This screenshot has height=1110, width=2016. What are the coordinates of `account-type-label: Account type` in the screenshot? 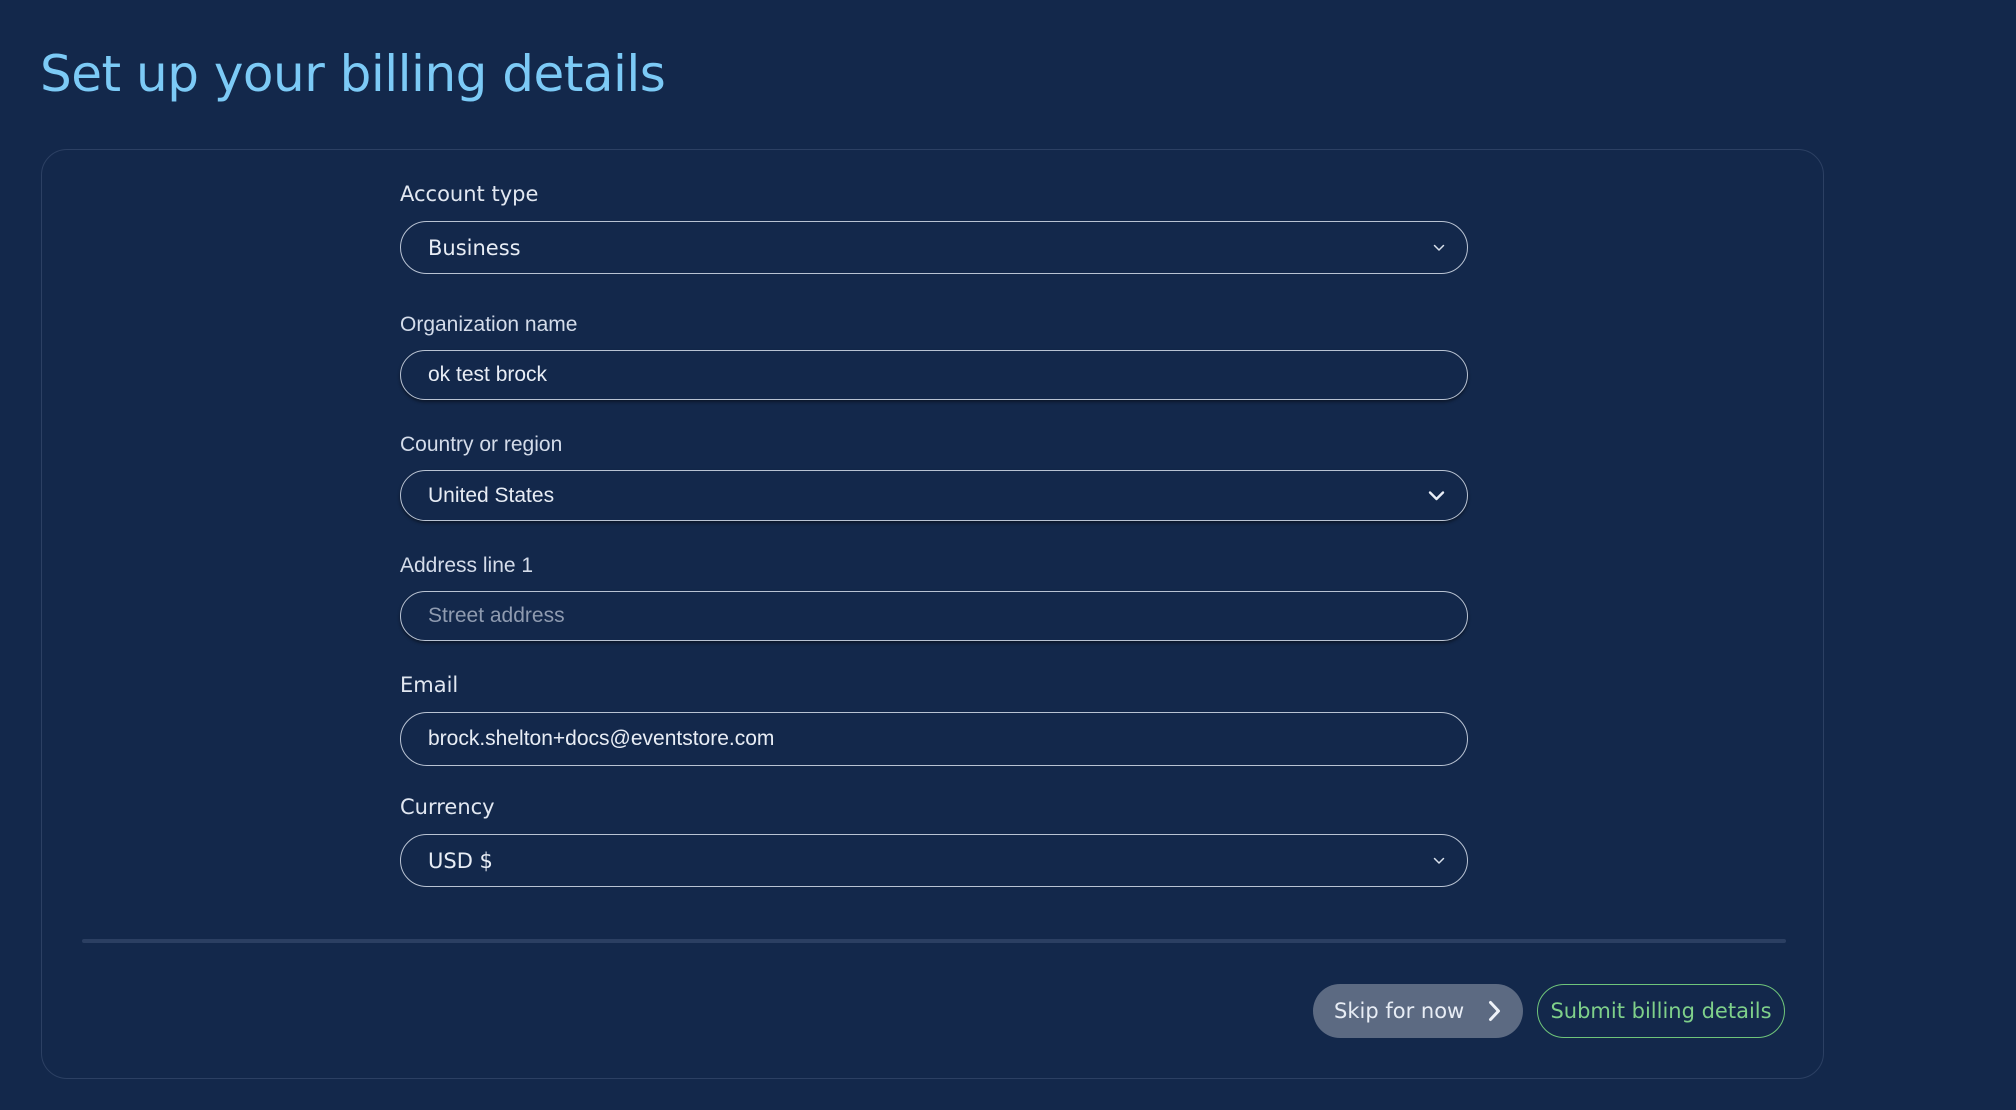 It's located at (469, 194).